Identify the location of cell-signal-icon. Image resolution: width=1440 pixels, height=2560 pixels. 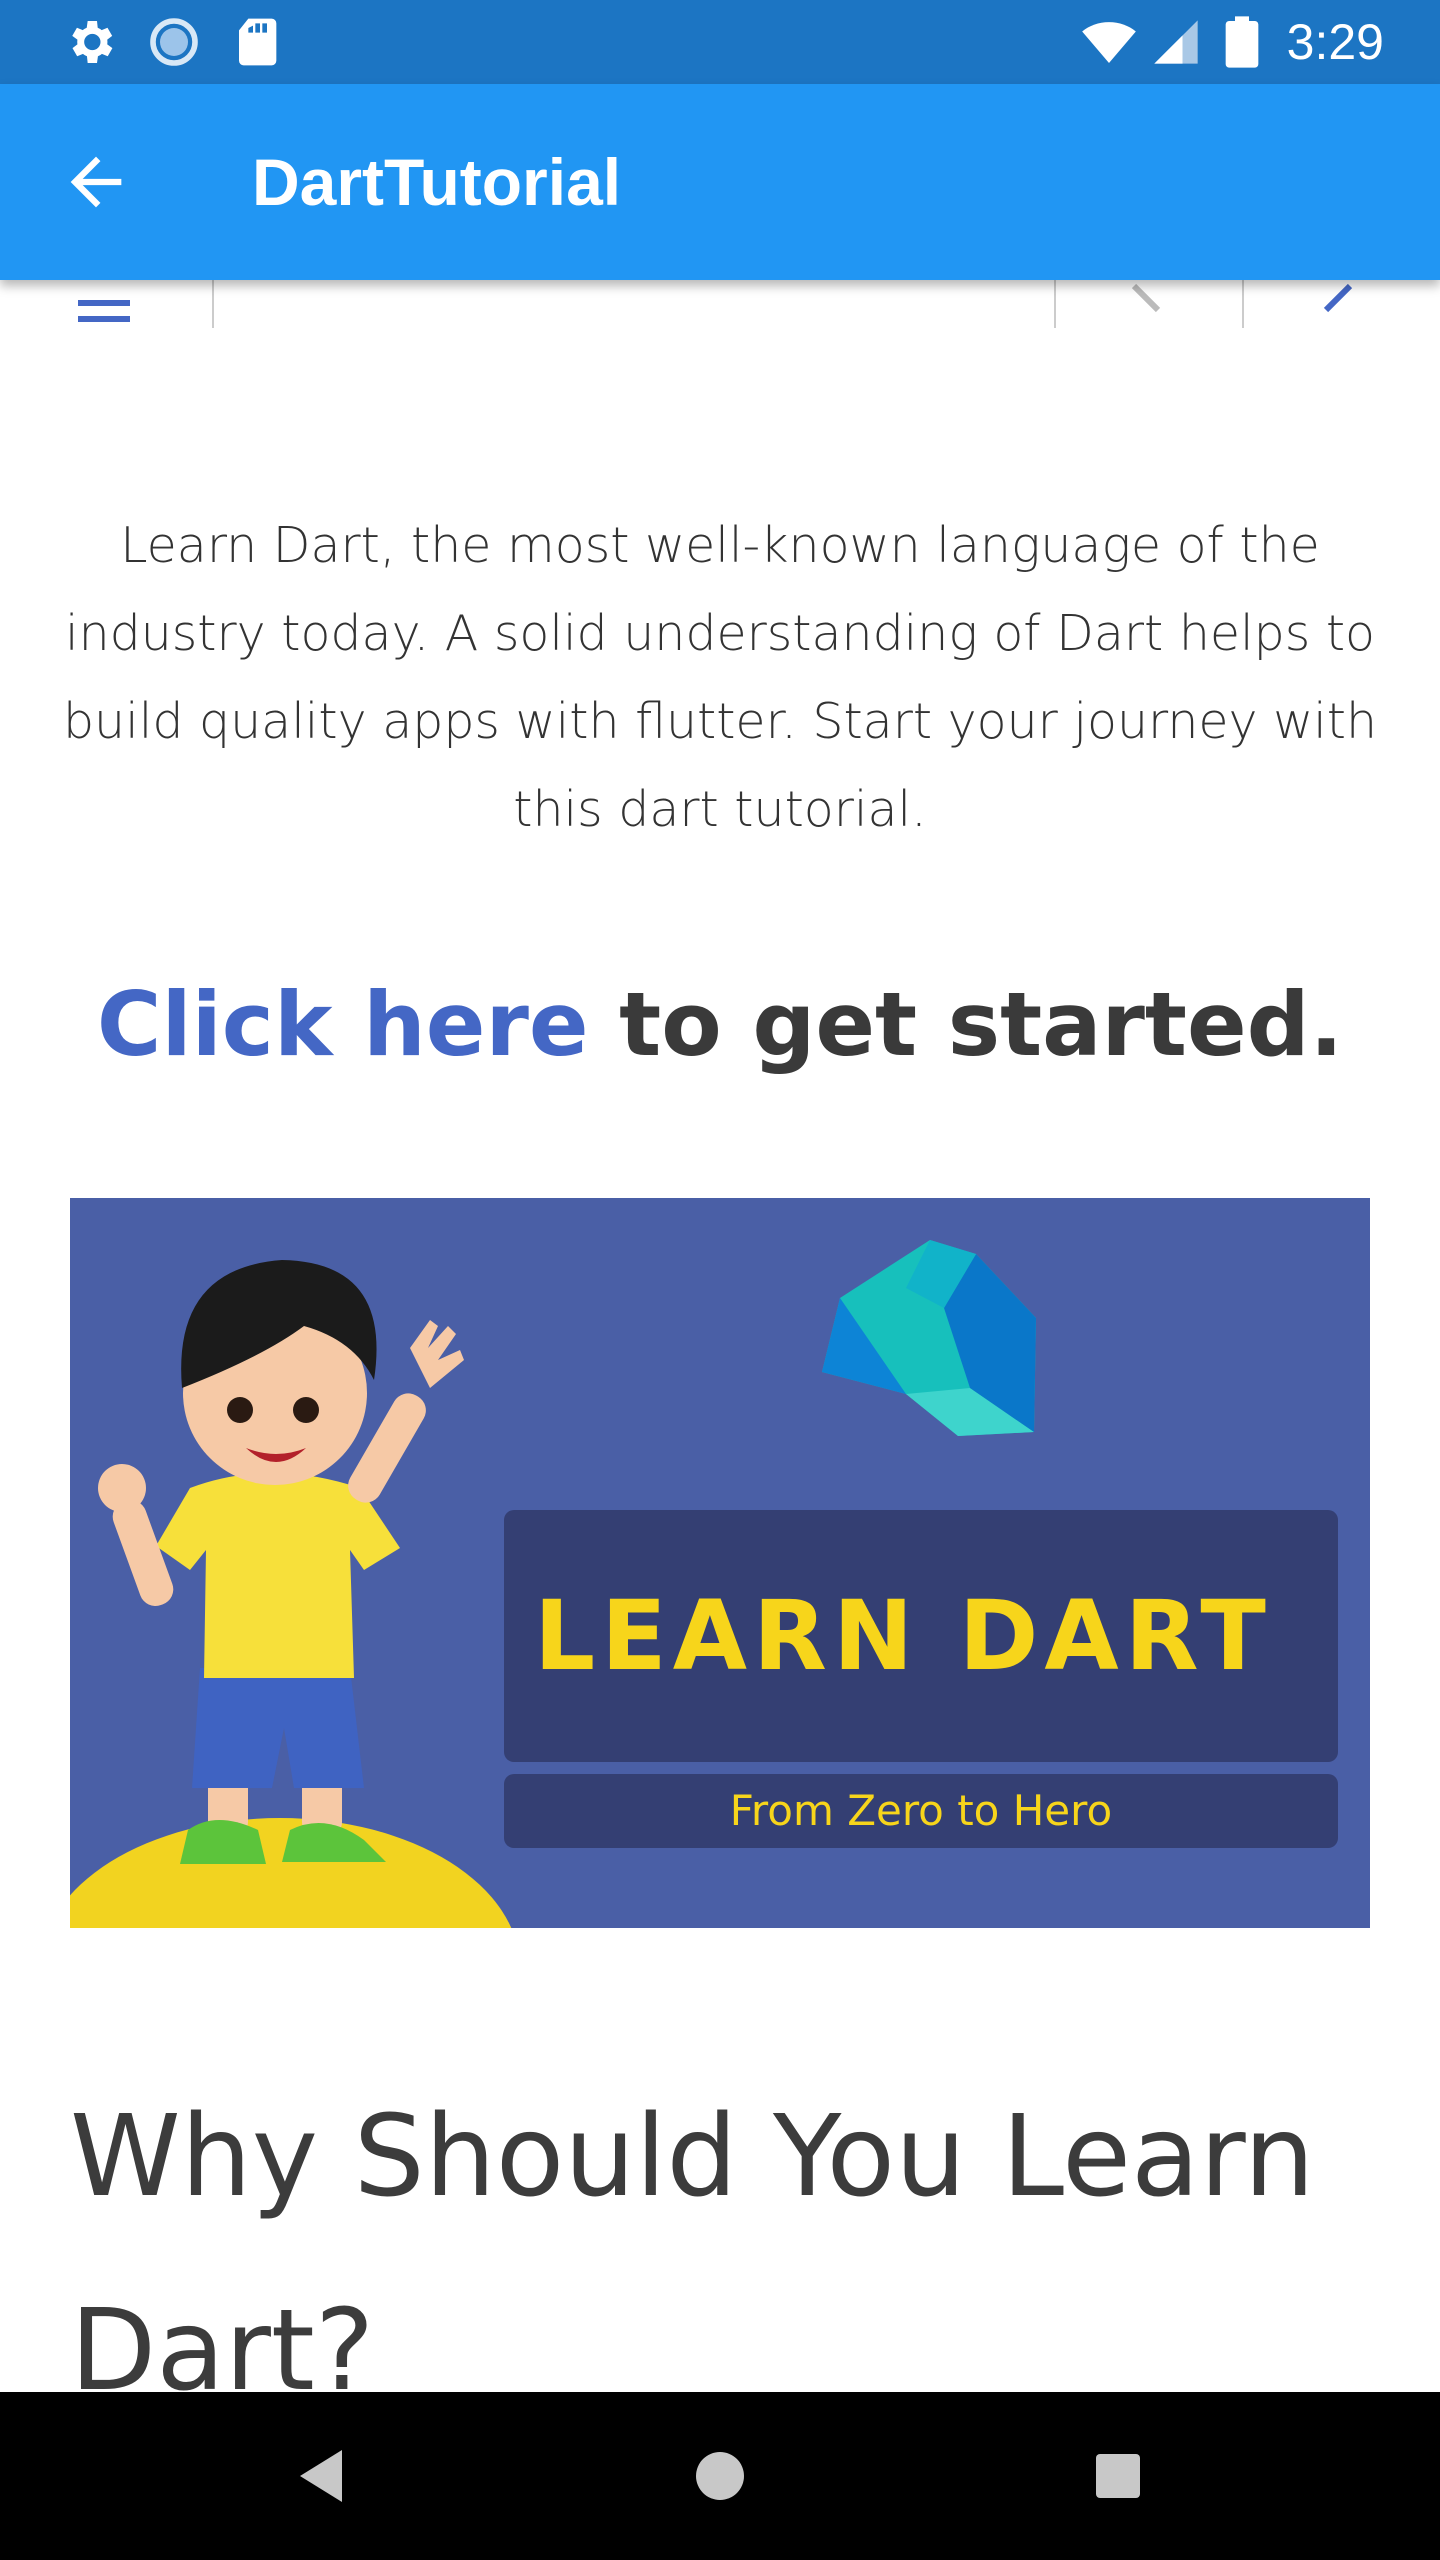
(1176, 42).